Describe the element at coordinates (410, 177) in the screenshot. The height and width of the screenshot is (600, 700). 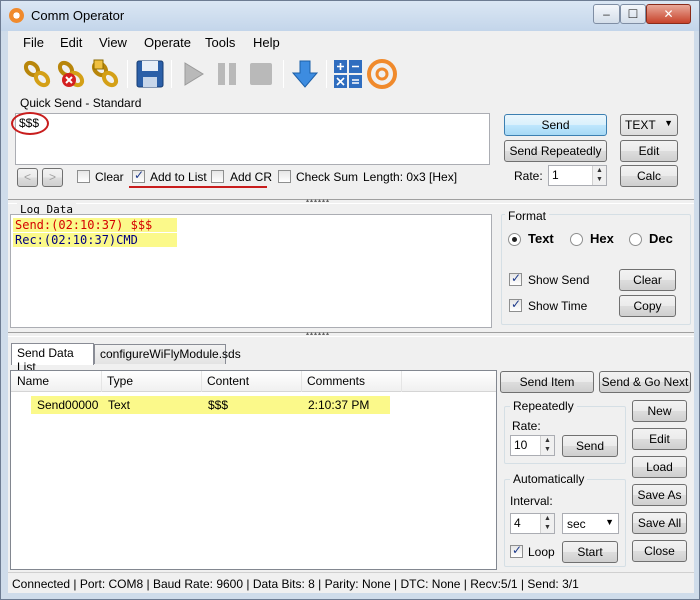
I see `length-readout: Length: 0x3 [Hex]` at that location.